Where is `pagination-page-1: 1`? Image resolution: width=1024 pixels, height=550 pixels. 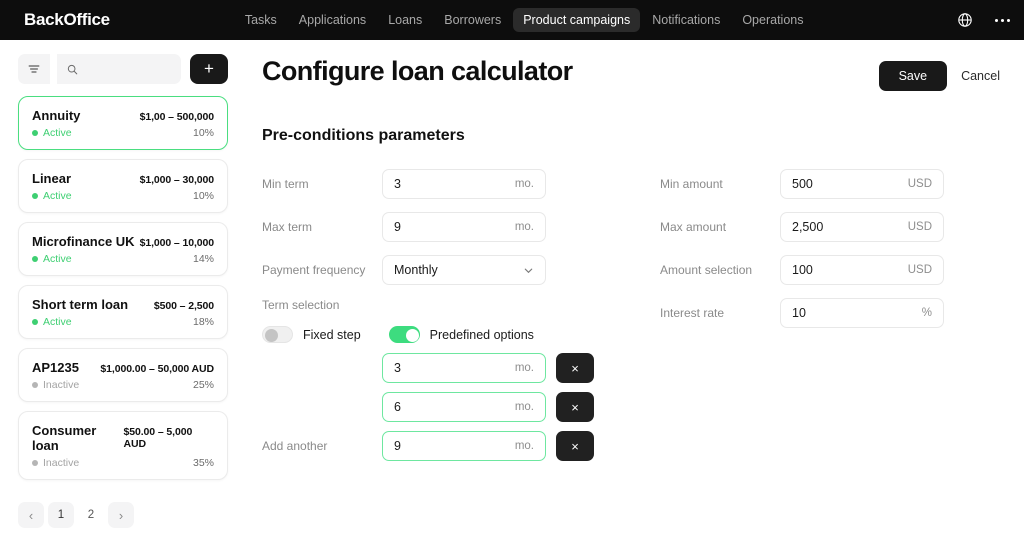 pagination-page-1: 1 is located at coordinates (61, 515).